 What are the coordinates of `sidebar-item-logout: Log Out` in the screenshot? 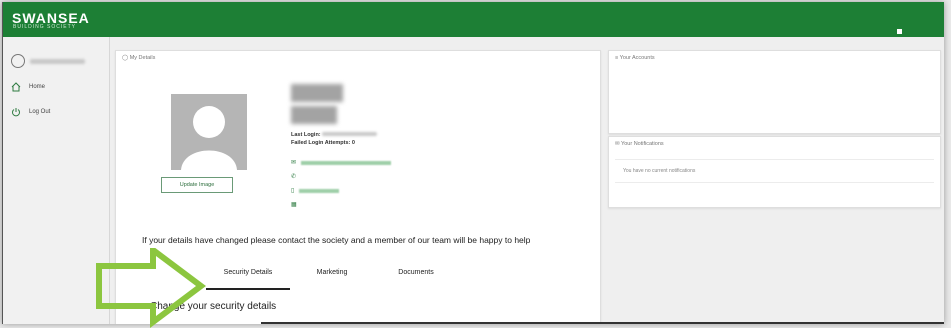 It's located at (30, 112).